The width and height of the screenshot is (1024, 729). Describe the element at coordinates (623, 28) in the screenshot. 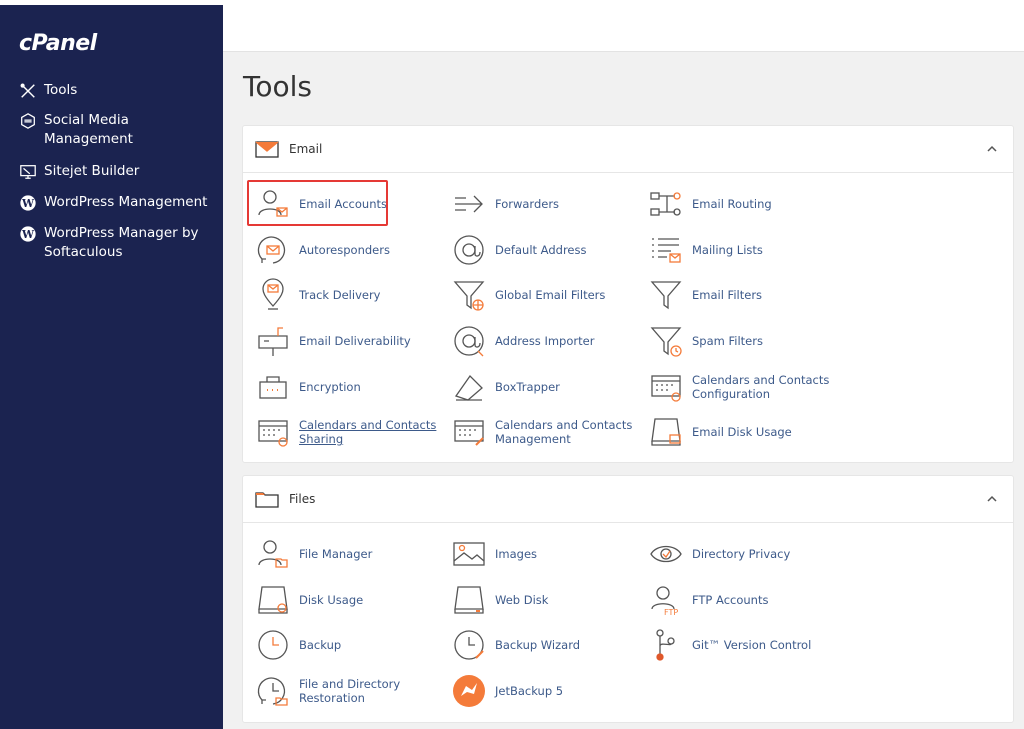

I see `top-bar` at that location.